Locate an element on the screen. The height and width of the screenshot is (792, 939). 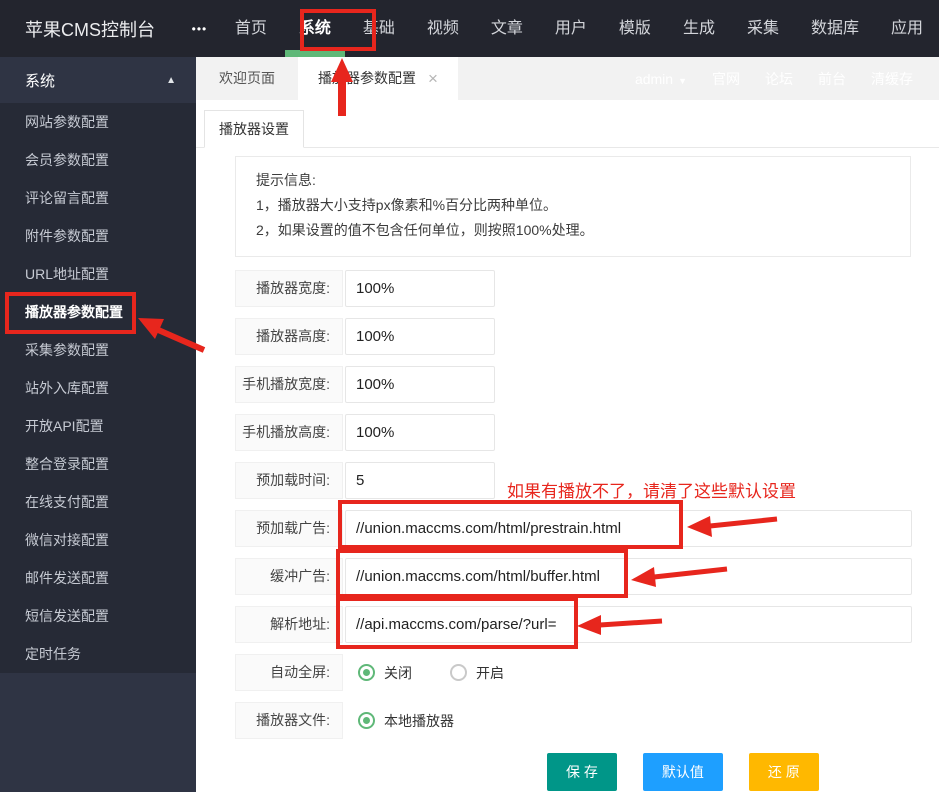
buffer-ad-input is located at coordinates (628, 576).